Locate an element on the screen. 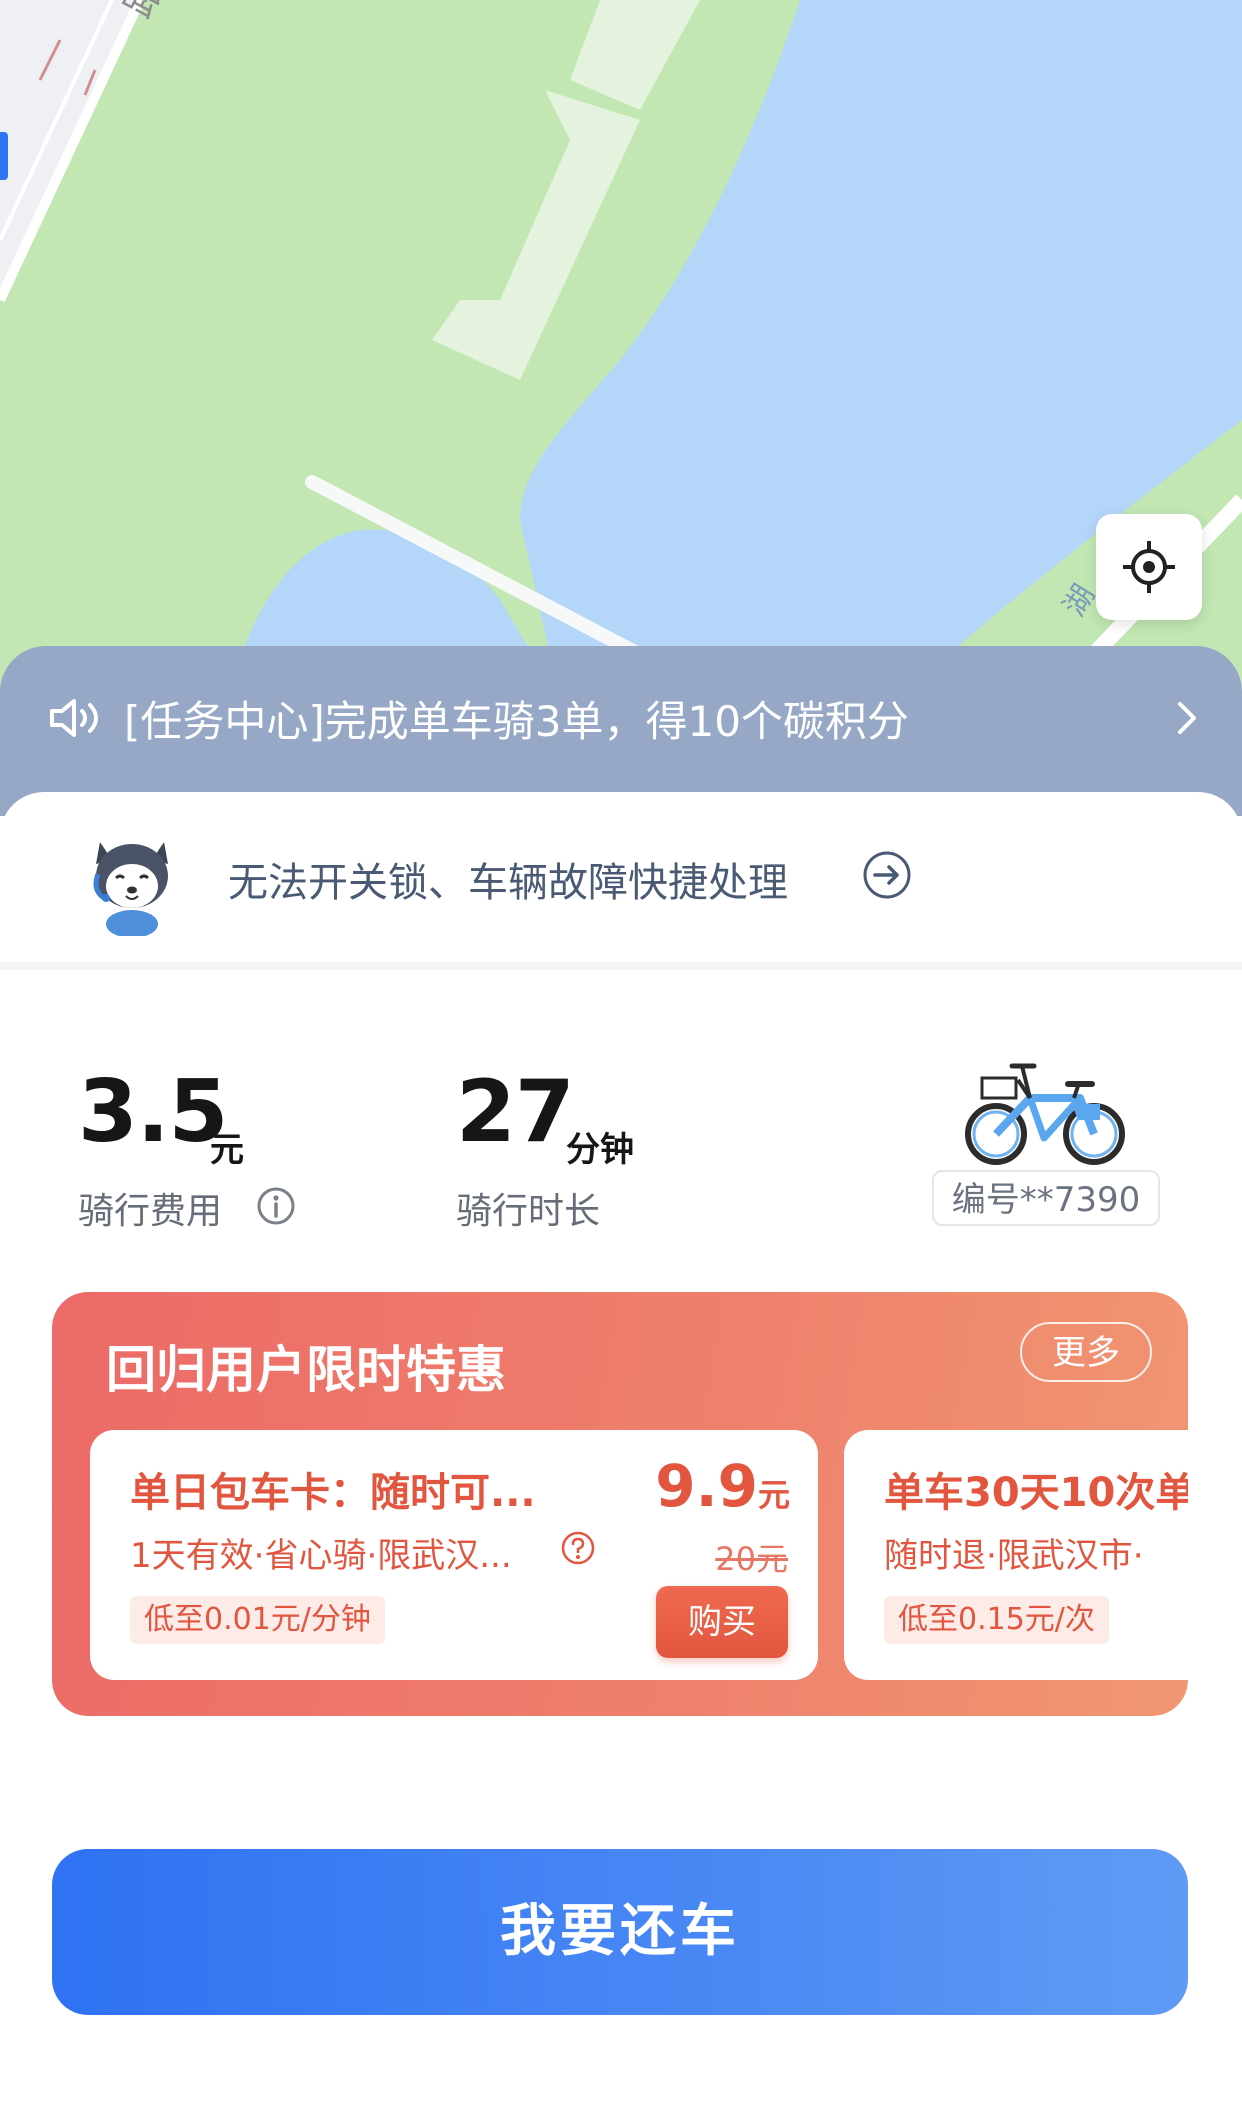 Image resolution: width=1242 pixels, height=2126 pixels. promo-card-tag: 低至0.15元/次 is located at coordinates (996, 1620).